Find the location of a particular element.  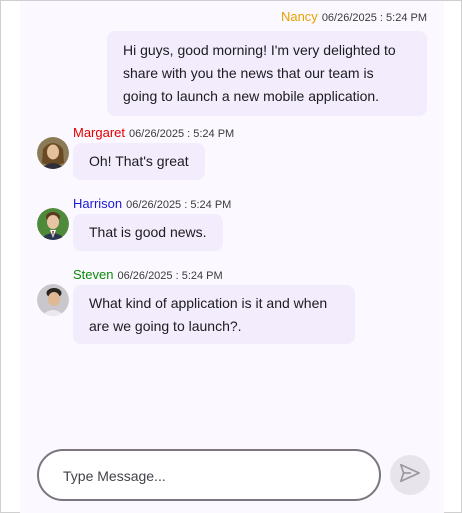

message-bubble: That is good news. is located at coordinates (148, 232).